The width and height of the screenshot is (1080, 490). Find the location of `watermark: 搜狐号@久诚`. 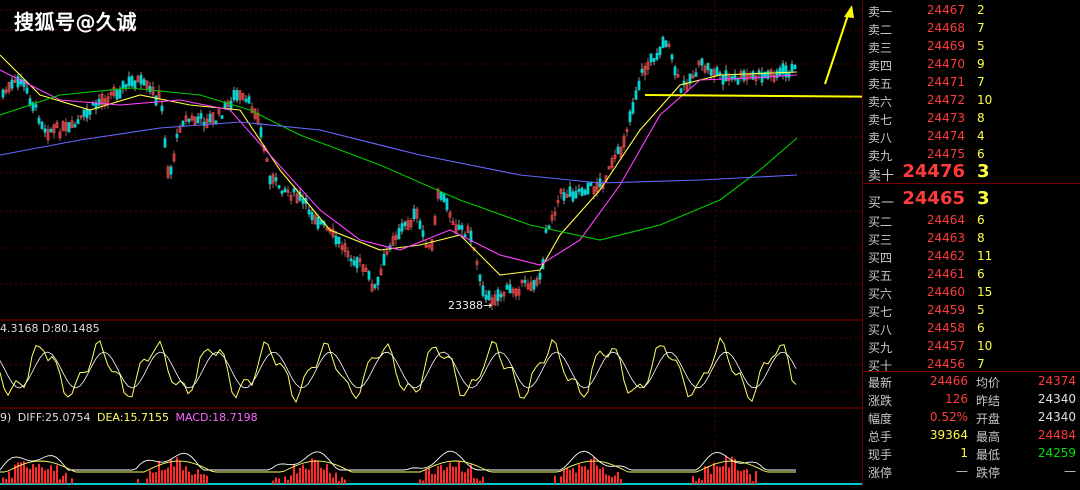

watermark: 搜狐号@久诚 is located at coordinates (75, 22).